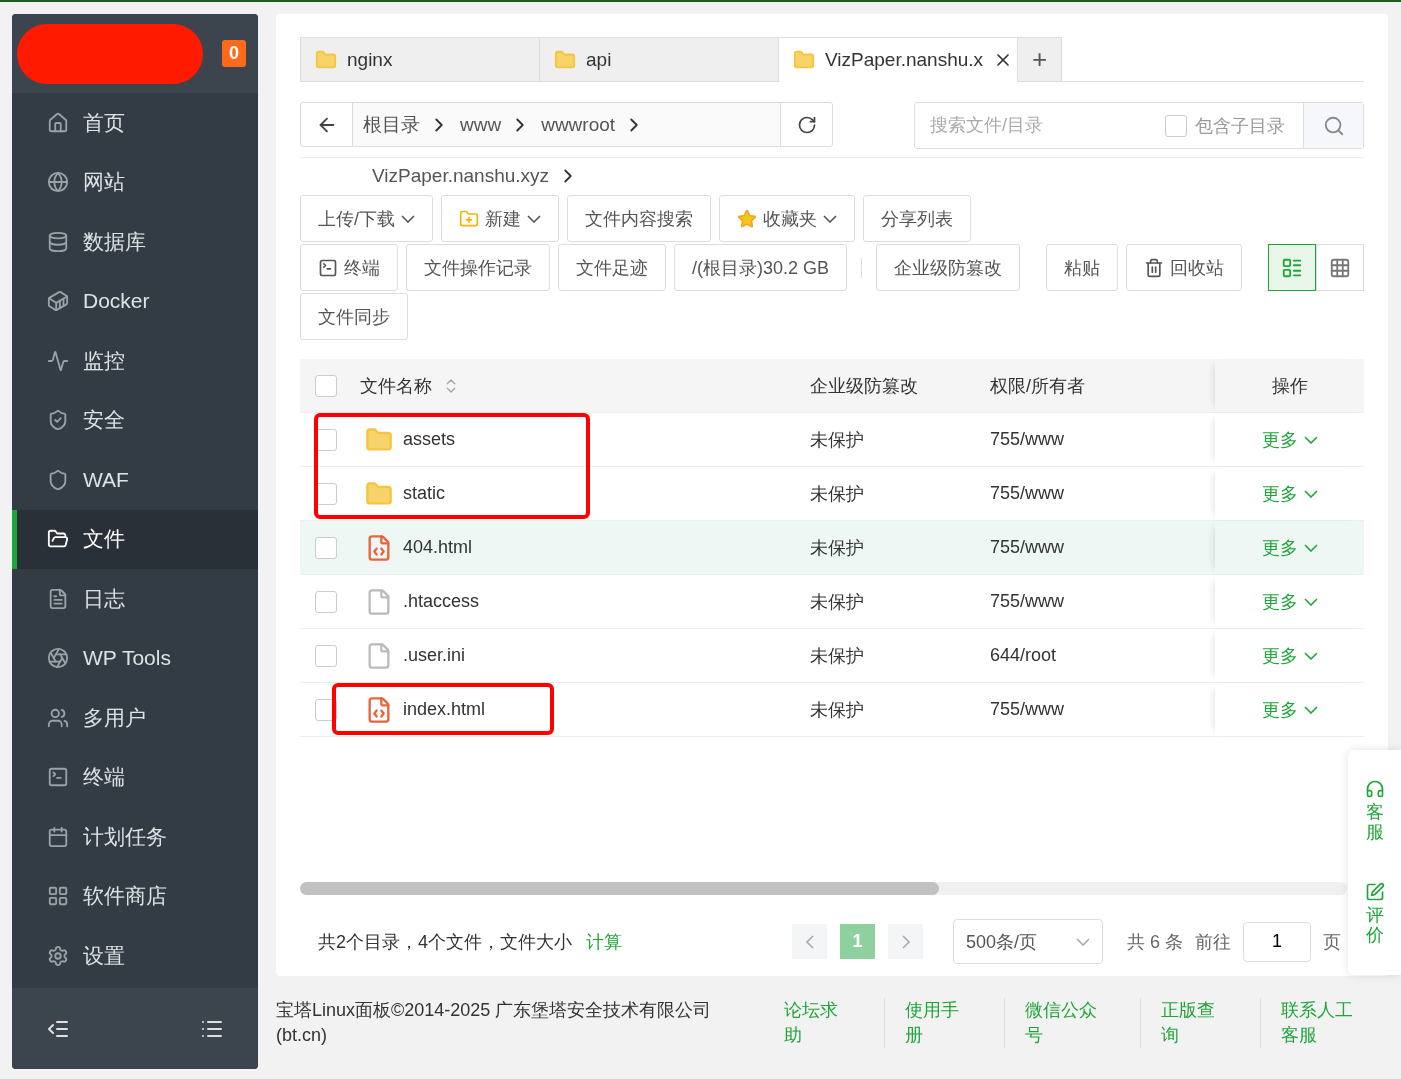 This screenshot has height=1079, width=1401. What do you see at coordinates (58, 479) in the screenshot?
I see `shield-icon` at bounding box center [58, 479].